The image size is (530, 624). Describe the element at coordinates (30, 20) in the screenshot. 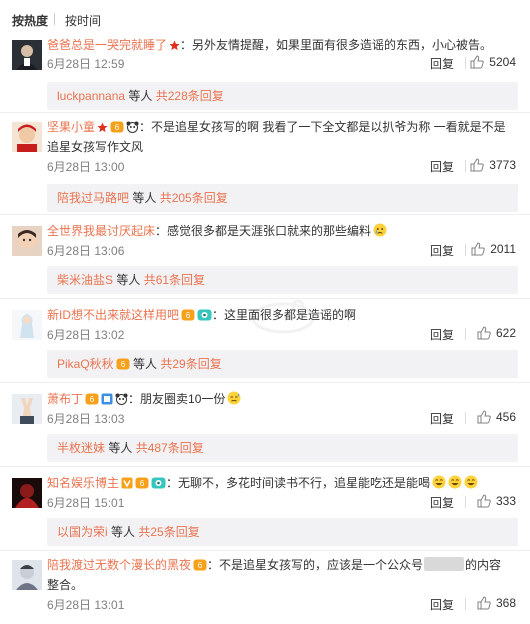

I see `sort-by-hot-tab: 按热度` at that location.